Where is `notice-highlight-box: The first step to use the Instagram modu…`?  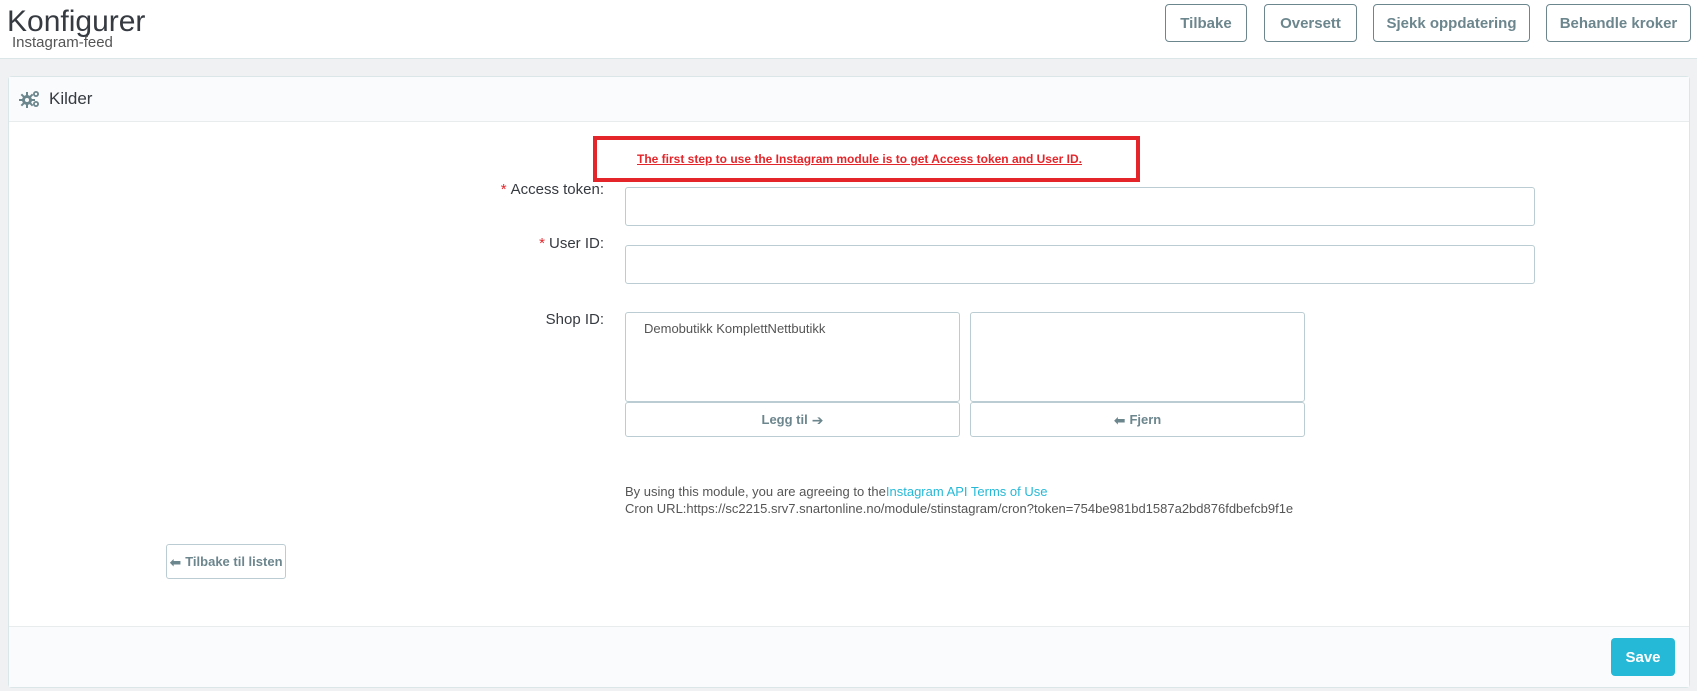 notice-highlight-box: The first step to use the Instagram modu… is located at coordinates (866, 159).